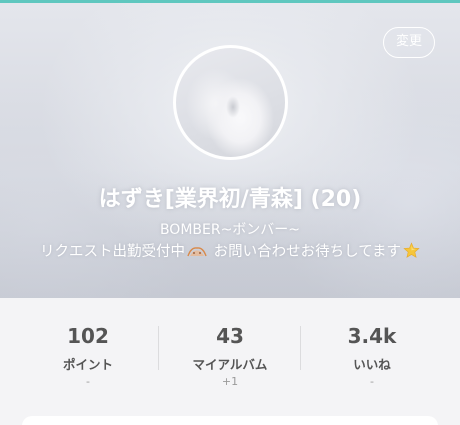  What do you see at coordinates (230, 230) in the screenshot?
I see `profile-catchphrase: BOMBER~ボンバー~` at bounding box center [230, 230].